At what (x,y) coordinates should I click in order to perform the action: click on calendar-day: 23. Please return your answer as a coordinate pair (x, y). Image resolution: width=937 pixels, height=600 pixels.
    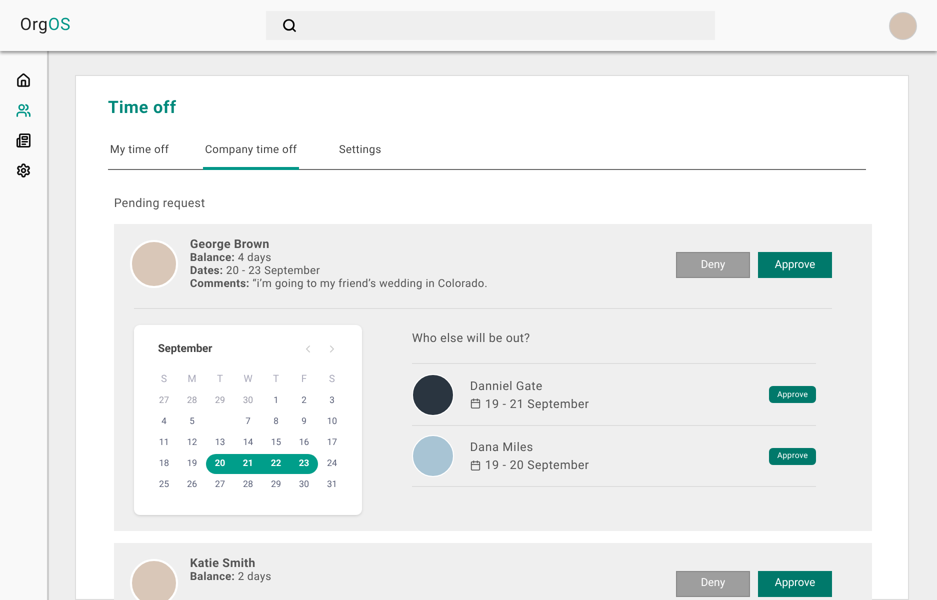
    Looking at the image, I should click on (304, 464).